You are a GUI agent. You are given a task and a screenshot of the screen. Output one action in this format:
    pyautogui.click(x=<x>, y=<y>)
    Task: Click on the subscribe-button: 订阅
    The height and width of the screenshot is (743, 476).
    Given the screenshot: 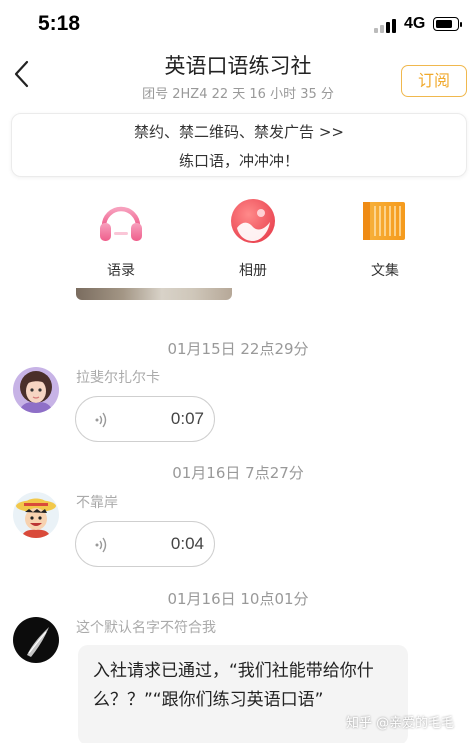 What is the action you would take?
    pyautogui.click(x=434, y=81)
    